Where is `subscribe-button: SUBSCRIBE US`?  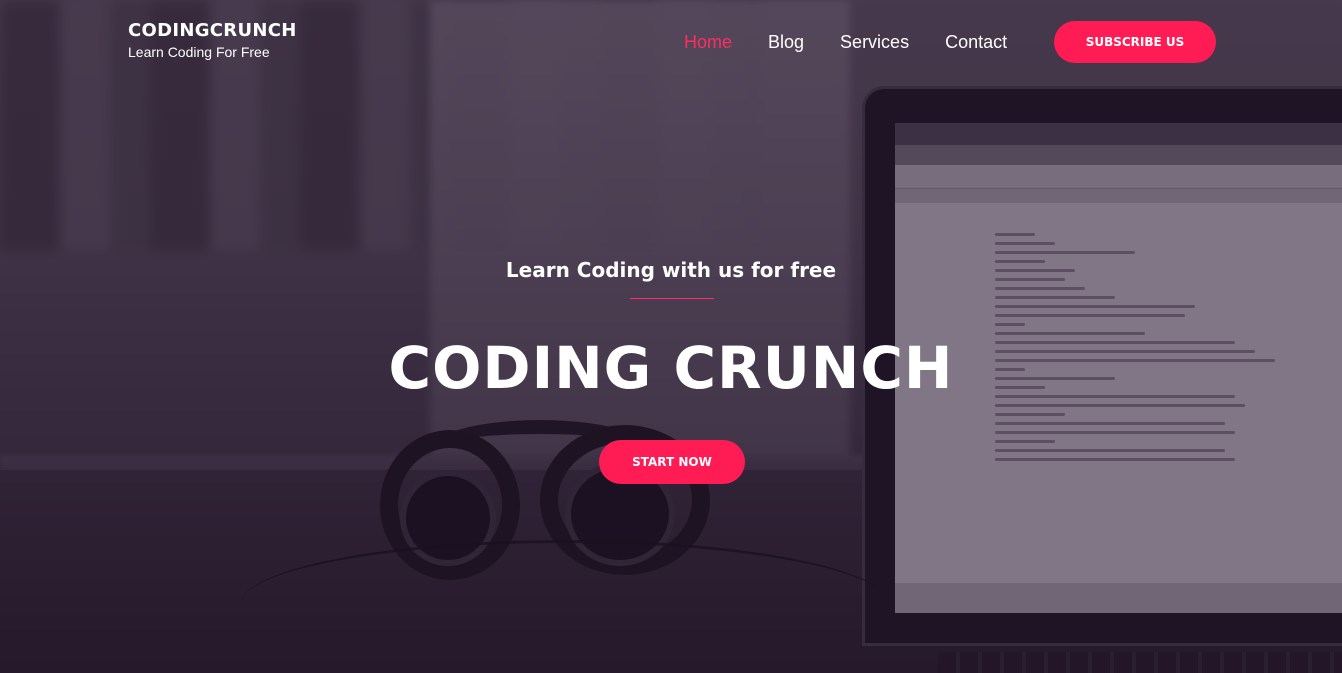
subscribe-button: SUBSCRIBE US is located at coordinates (1135, 42).